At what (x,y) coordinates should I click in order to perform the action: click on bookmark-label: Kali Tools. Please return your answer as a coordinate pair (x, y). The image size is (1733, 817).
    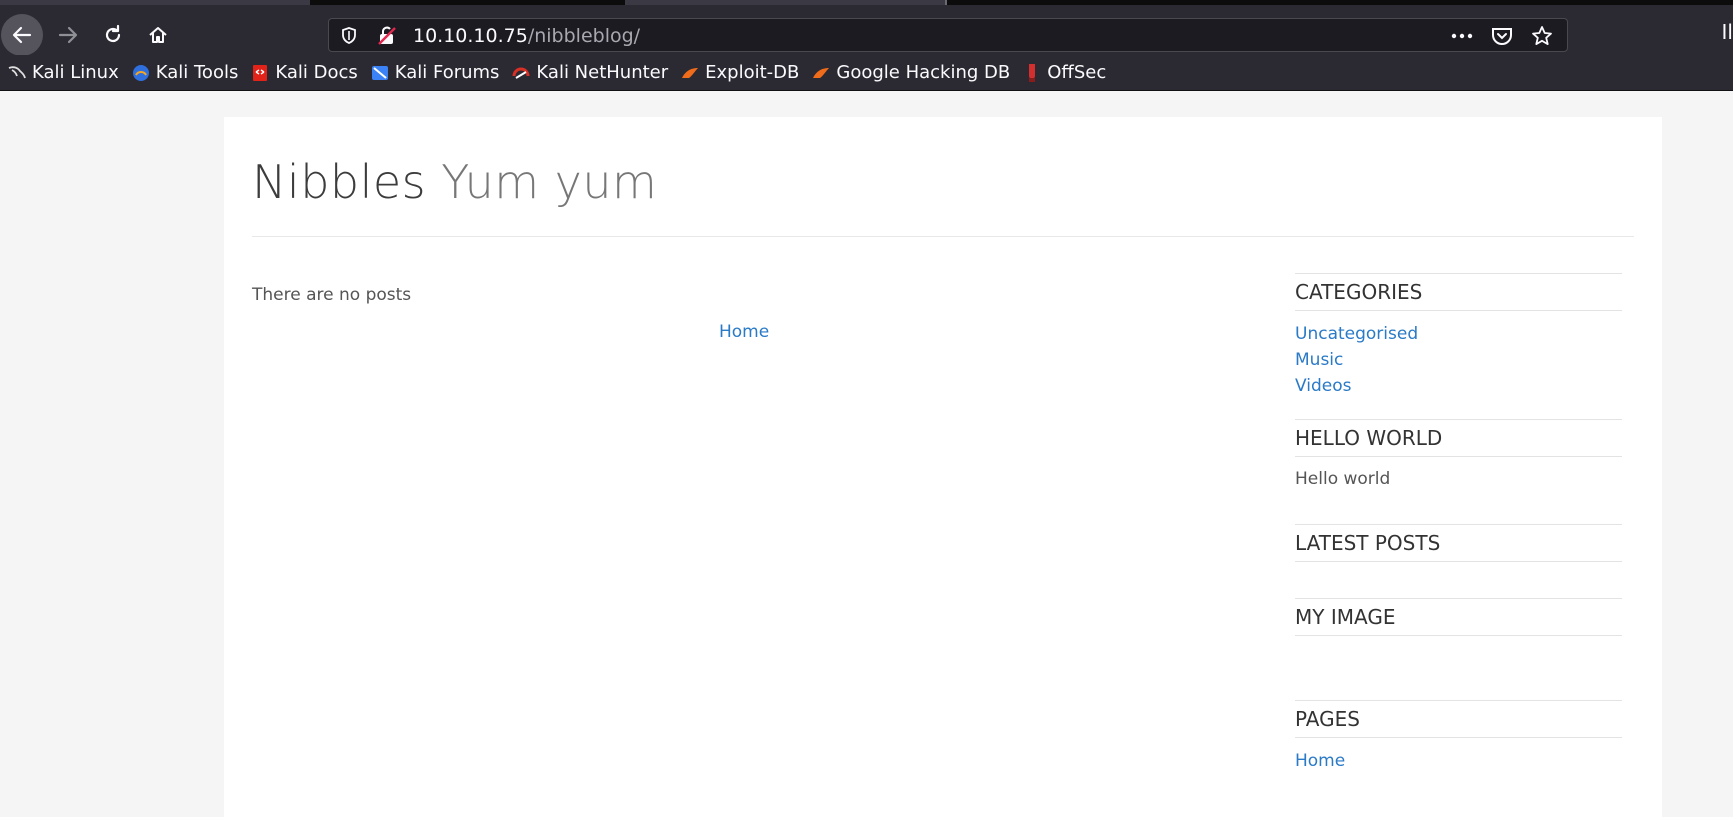
    Looking at the image, I should click on (197, 72).